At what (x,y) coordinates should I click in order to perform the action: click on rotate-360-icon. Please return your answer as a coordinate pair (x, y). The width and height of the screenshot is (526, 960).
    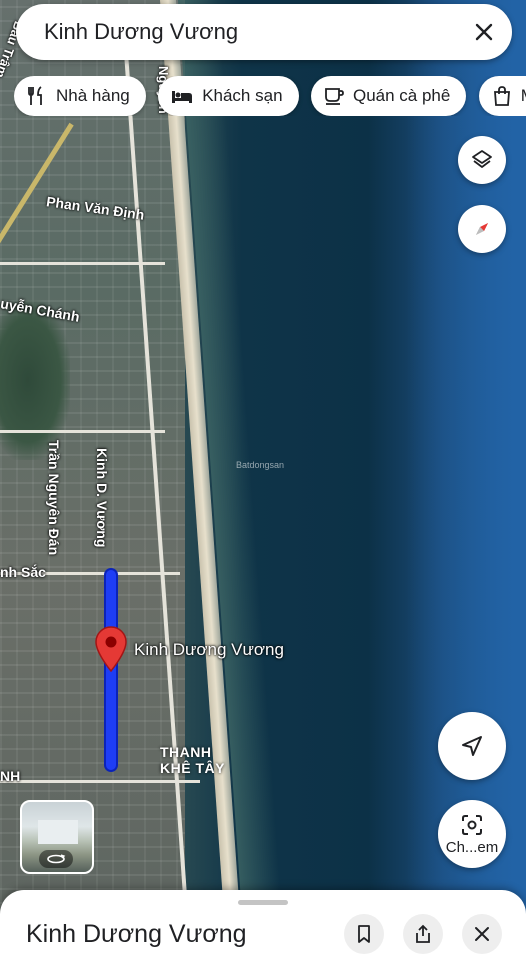
    Looking at the image, I should click on (56, 859).